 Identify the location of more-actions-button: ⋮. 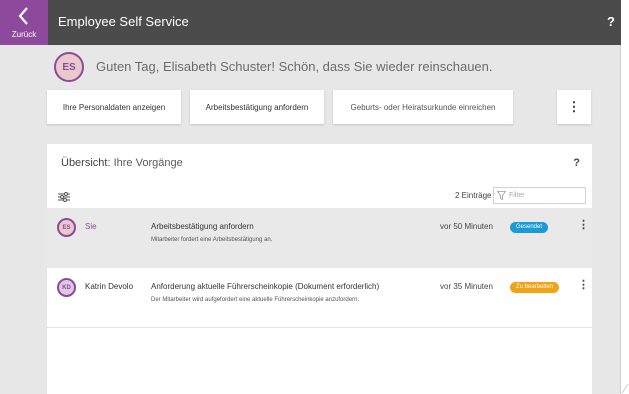
(574, 107).